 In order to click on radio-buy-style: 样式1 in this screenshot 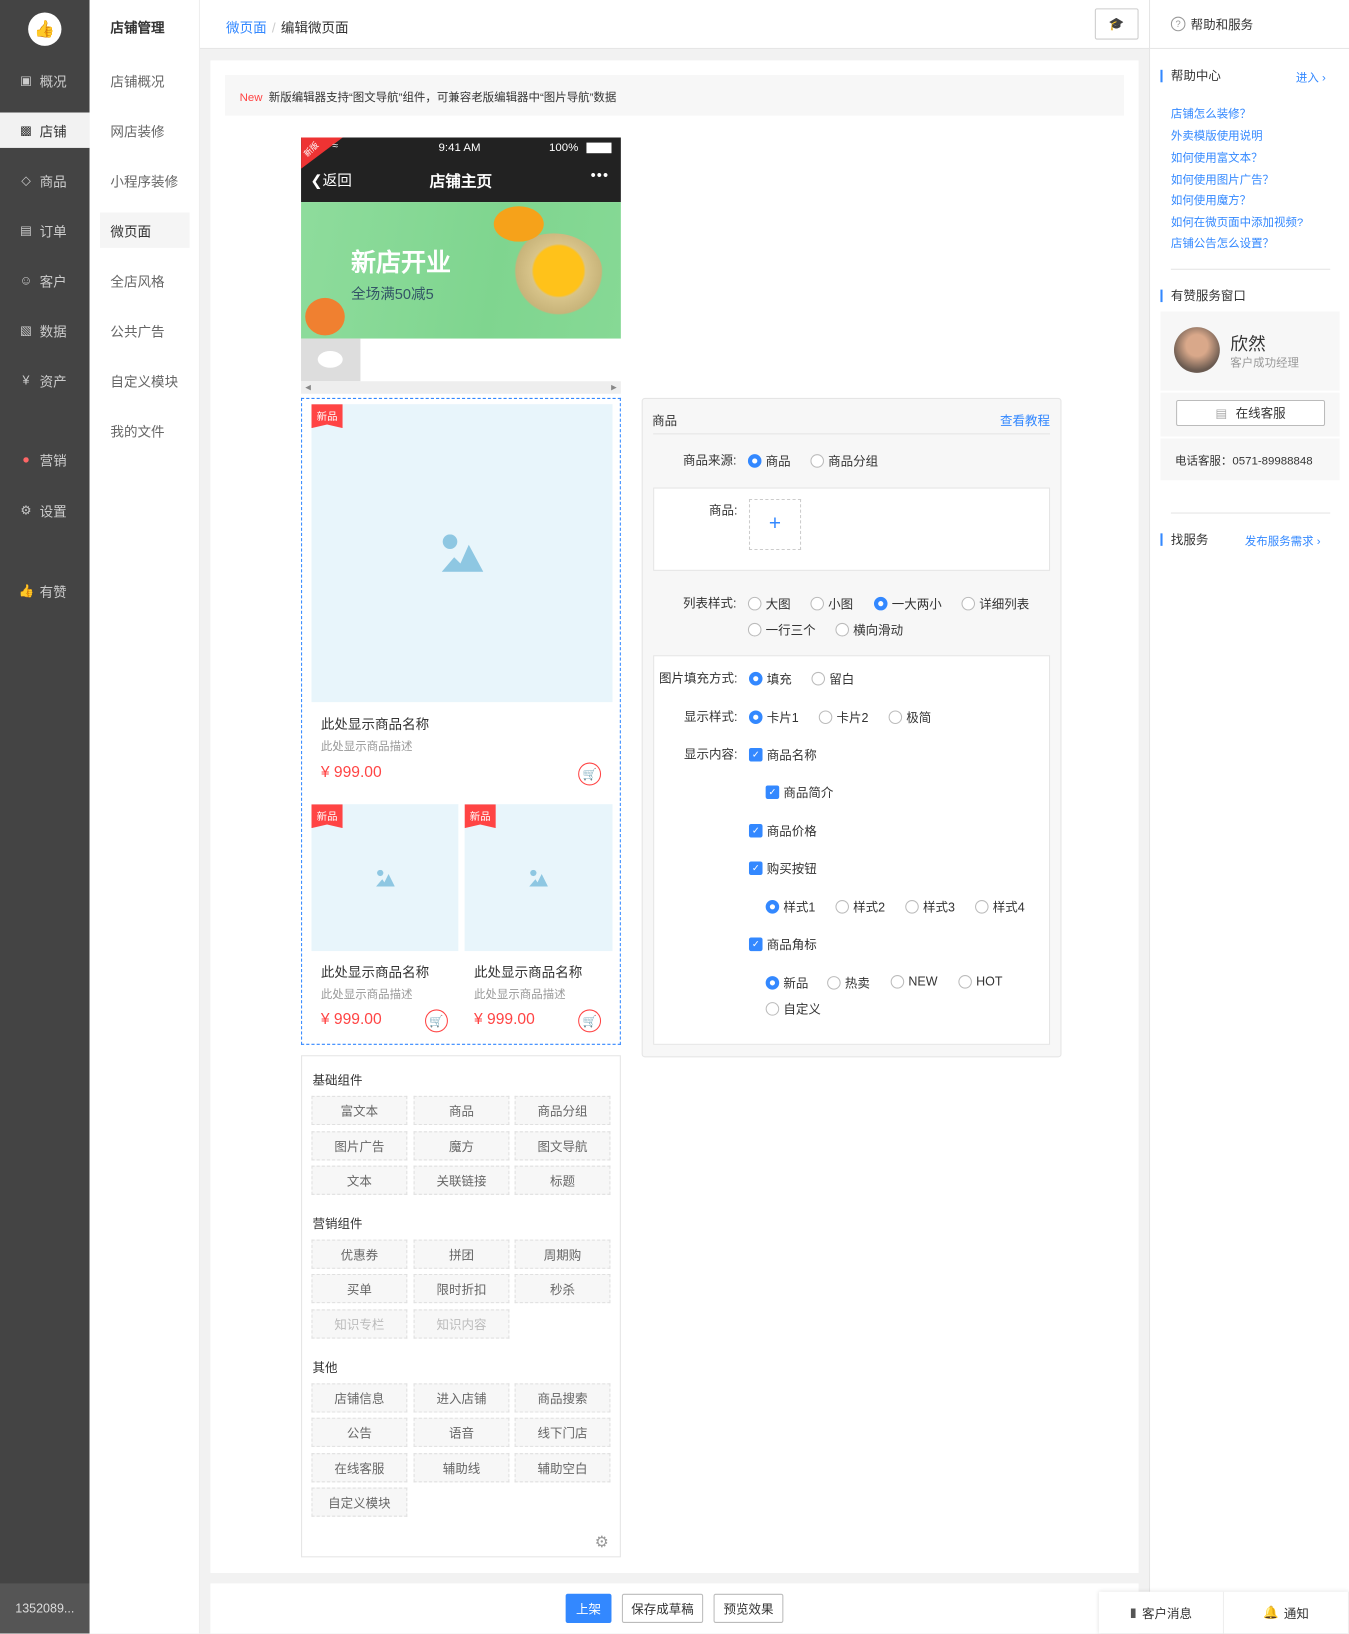, I will do `click(790, 907)`.